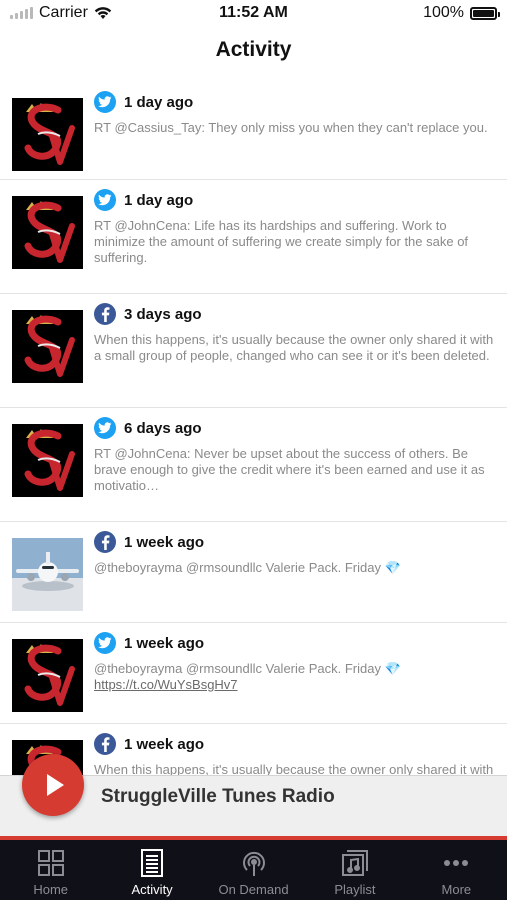 The height and width of the screenshot is (900, 507). I want to click on tab-bar: Home Activity On Demand Playlist More, so click(253, 870).